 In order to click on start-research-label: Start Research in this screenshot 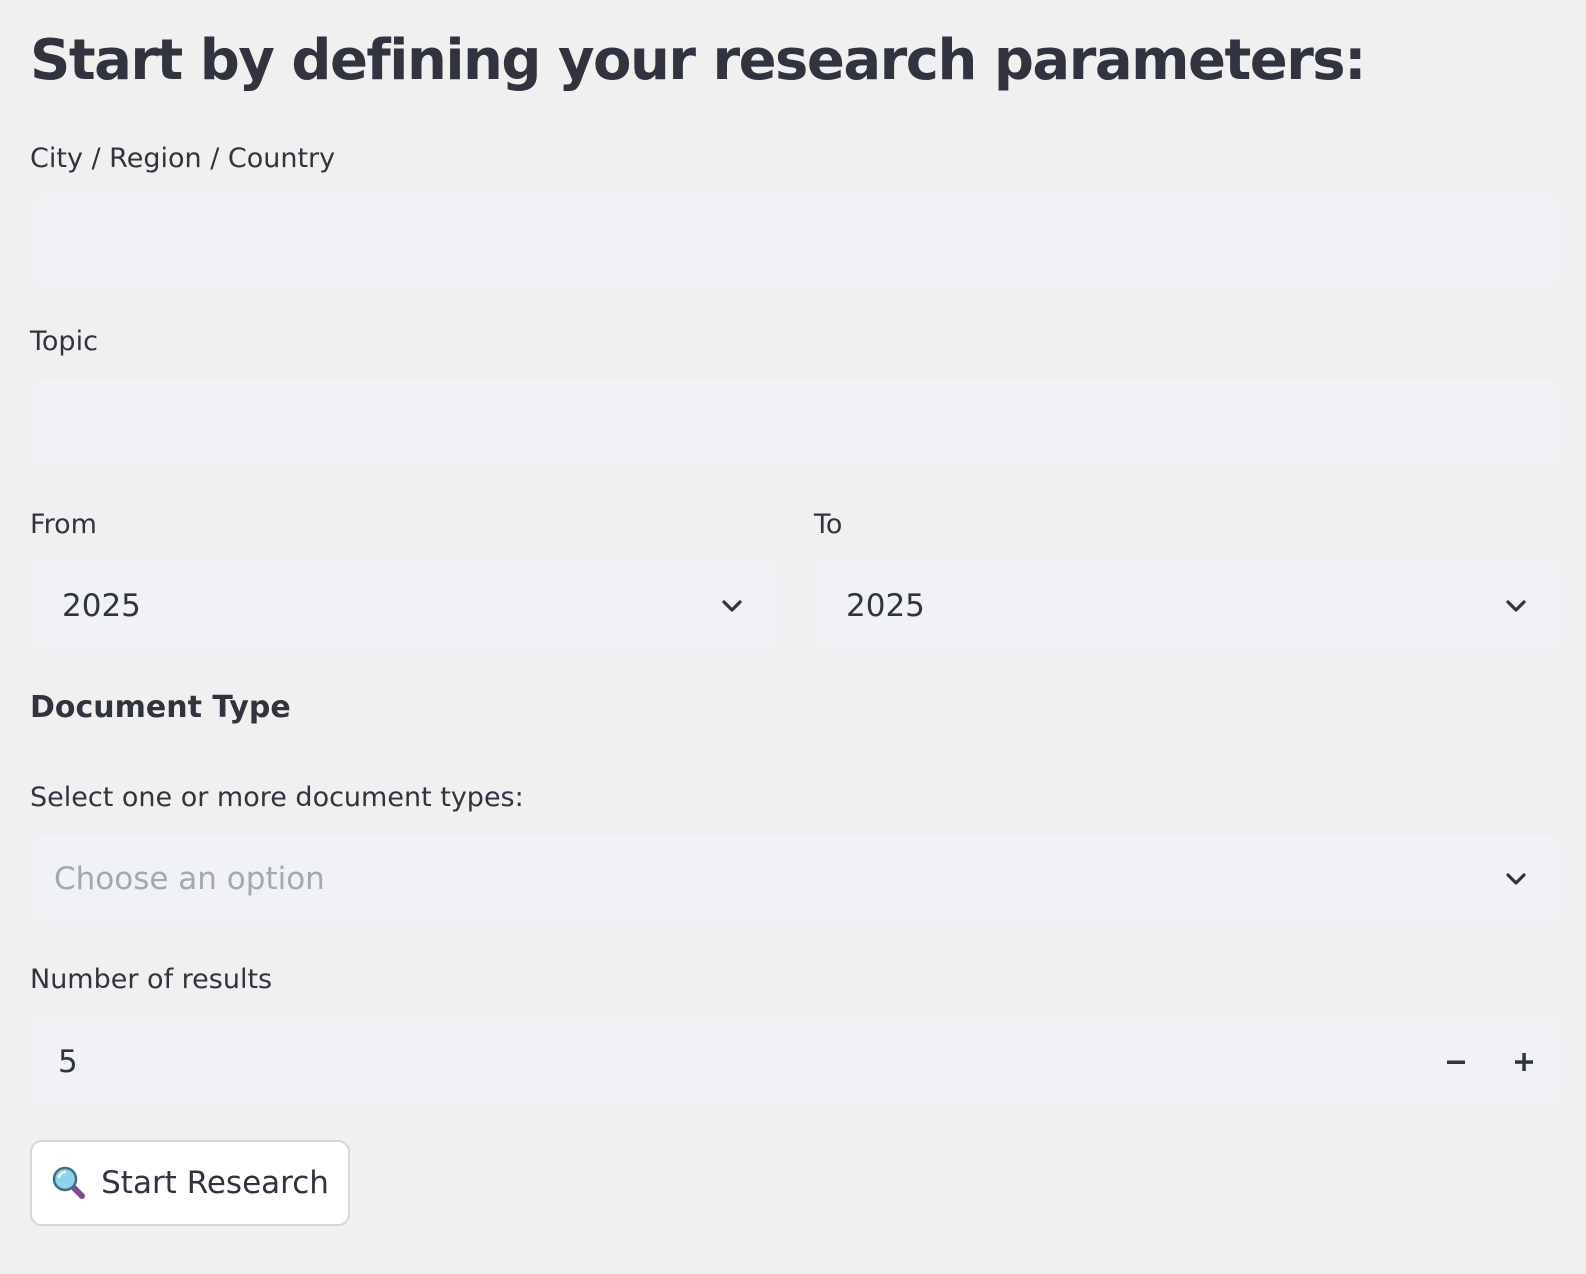, I will do `click(215, 1183)`.